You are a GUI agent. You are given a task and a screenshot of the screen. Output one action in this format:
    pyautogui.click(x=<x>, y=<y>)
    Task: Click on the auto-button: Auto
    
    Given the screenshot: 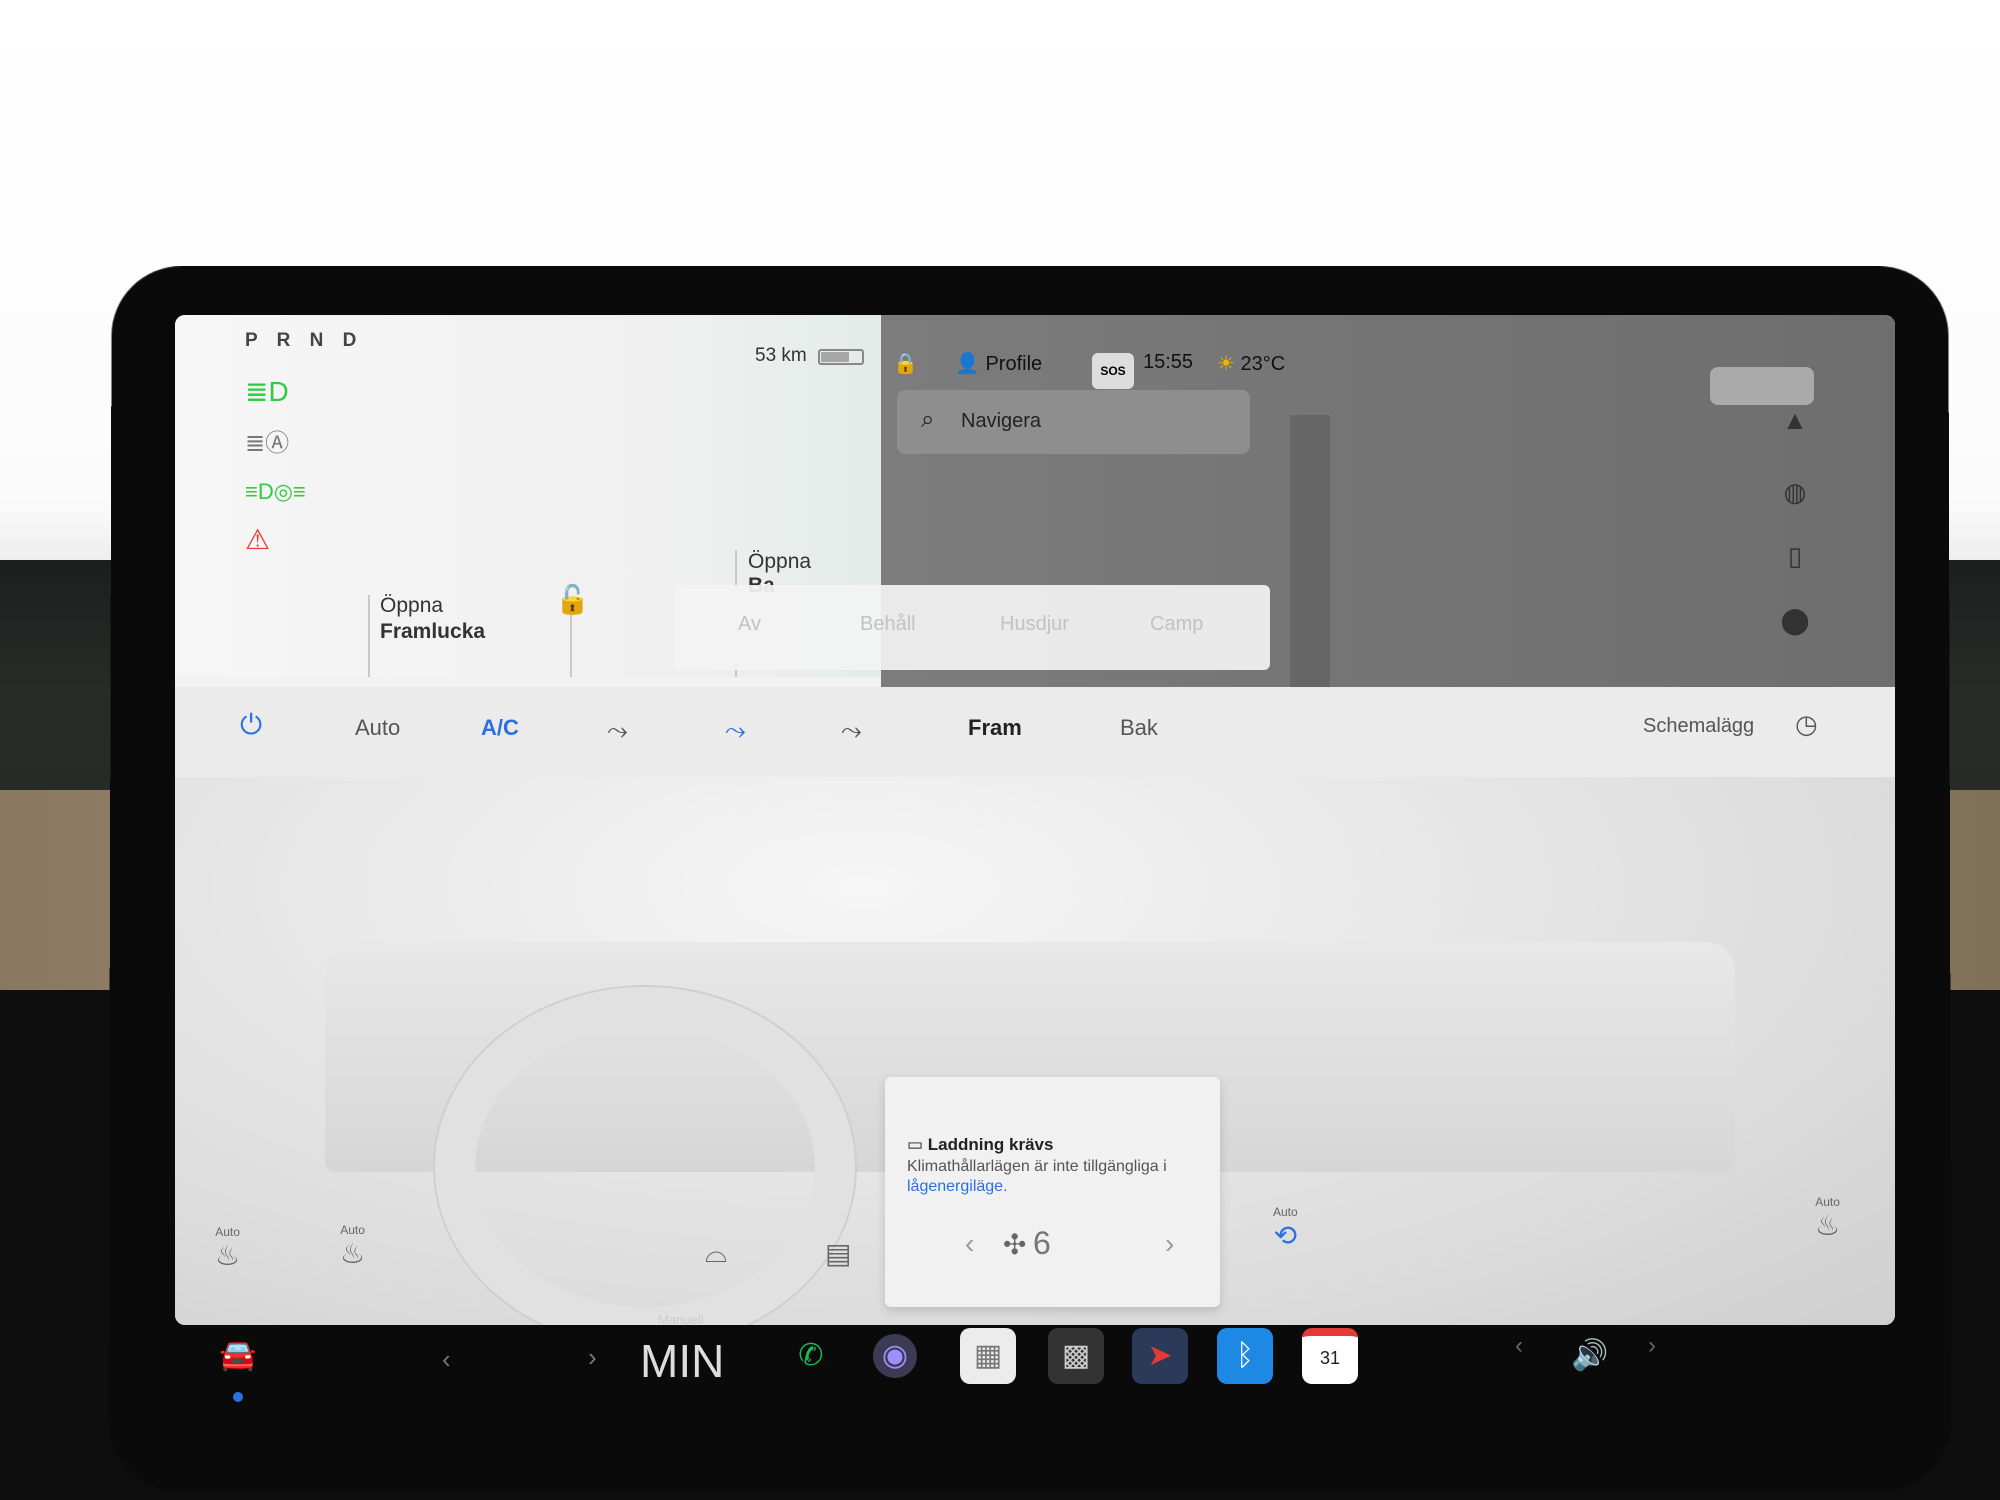 What is the action you would take?
    pyautogui.click(x=377, y=728)
    